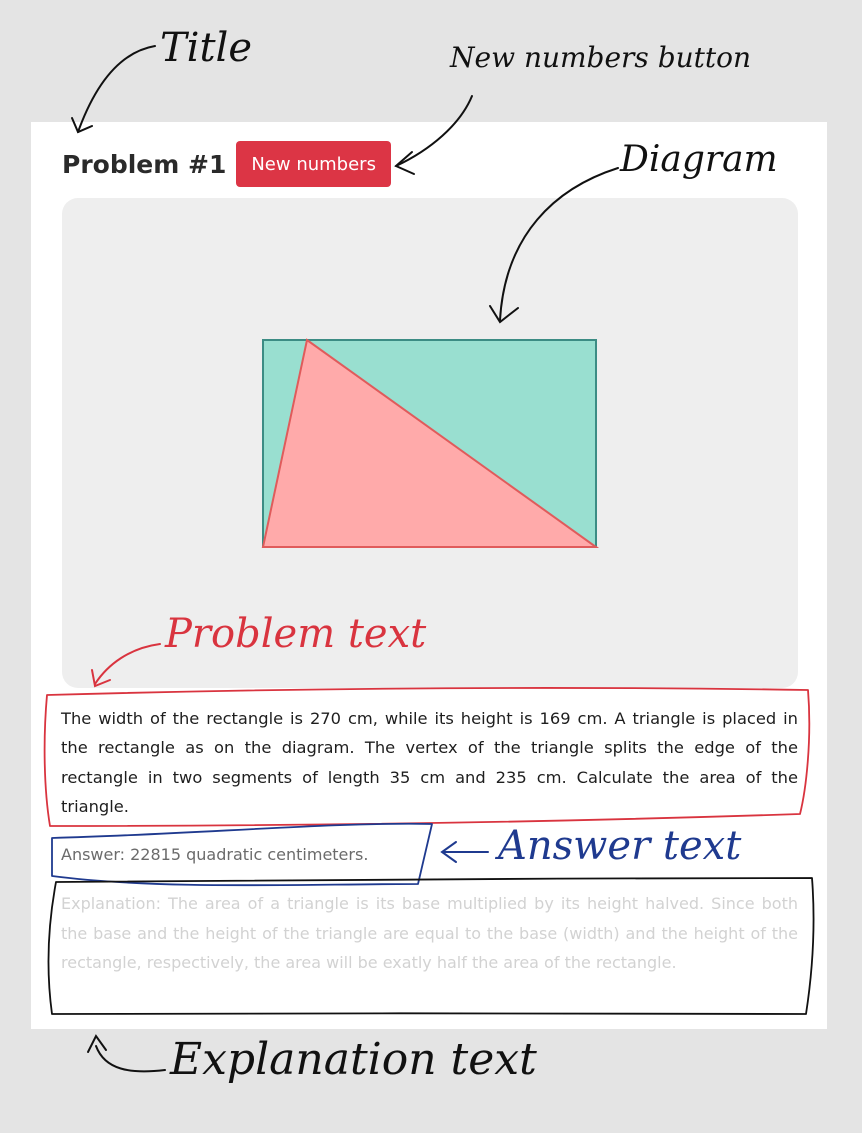 The width and height of the screenshot is (862, 1133). What do you see at coordinates (296, 634) in the screenshot?
I see `annotation-problem-text-label: Problem text` at bounding box center [296, 634].